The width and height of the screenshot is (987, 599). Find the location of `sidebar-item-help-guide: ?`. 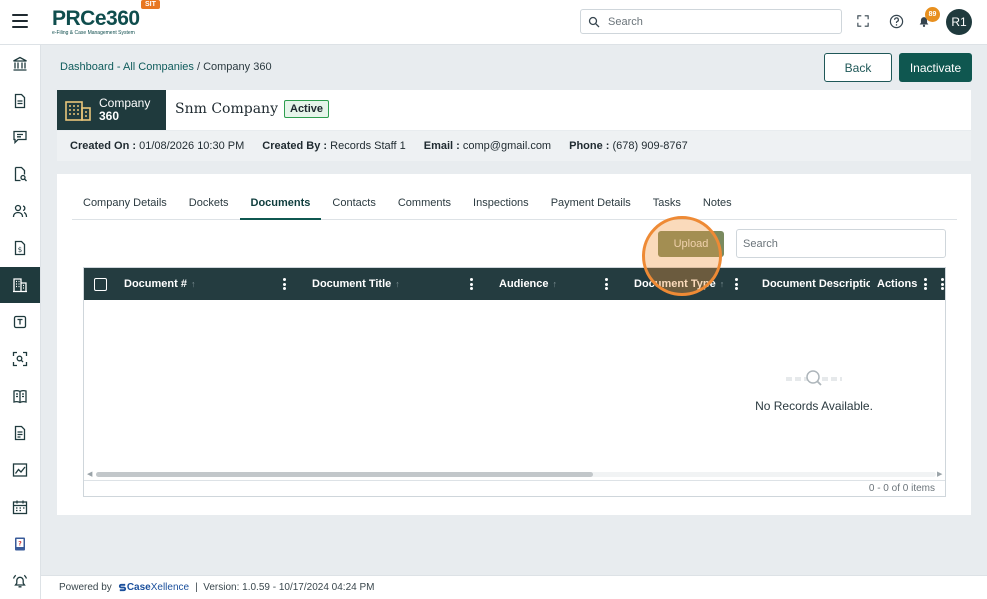

sidebar-item-help-guide: ? is located at coordinates (20, 544).